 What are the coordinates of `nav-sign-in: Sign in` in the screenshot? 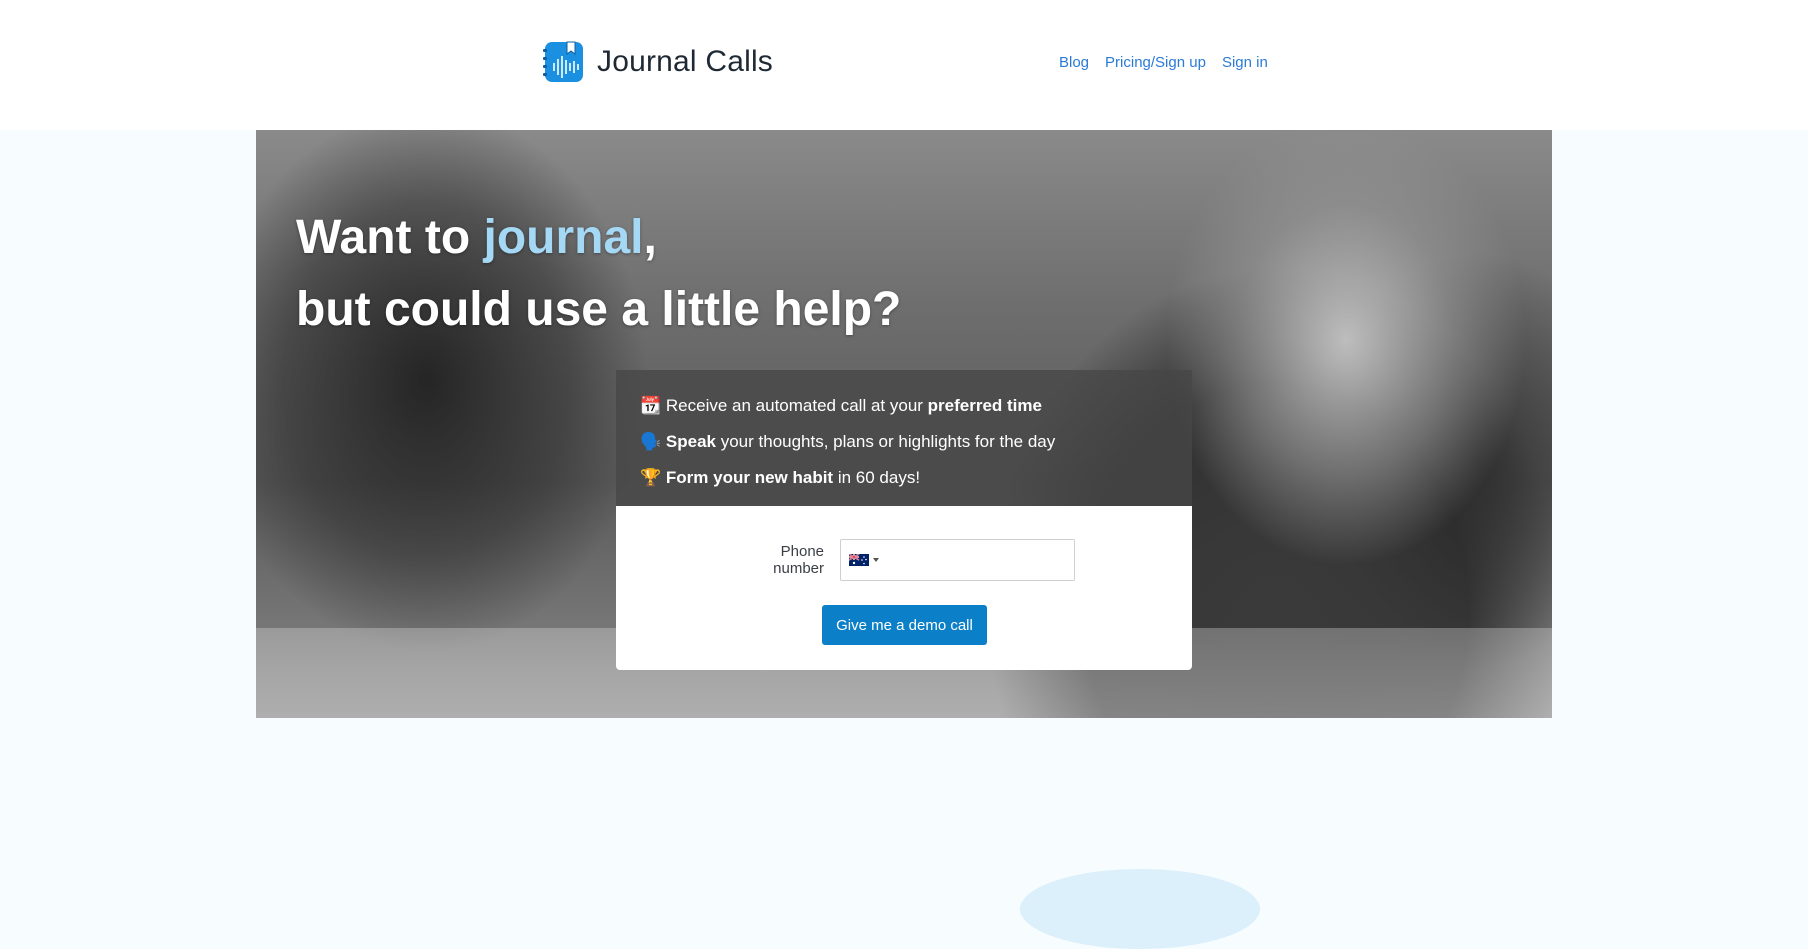 It's located at (1245, 62).